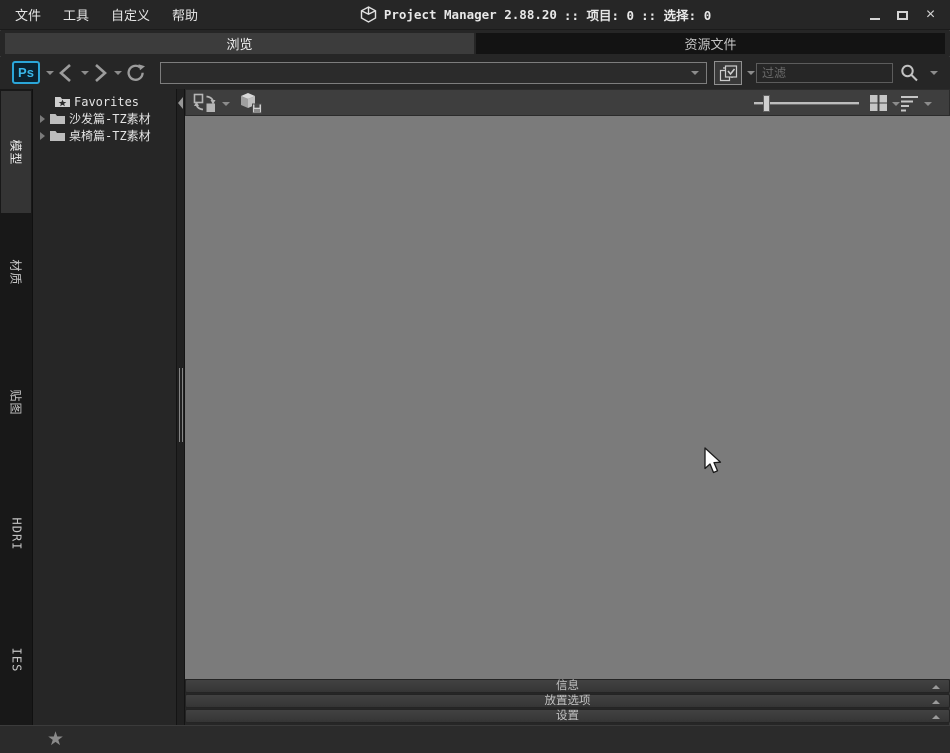 The height and width of the screenshot is (753, 950). I want to click on panel-info: 信息, so click(567, 686).